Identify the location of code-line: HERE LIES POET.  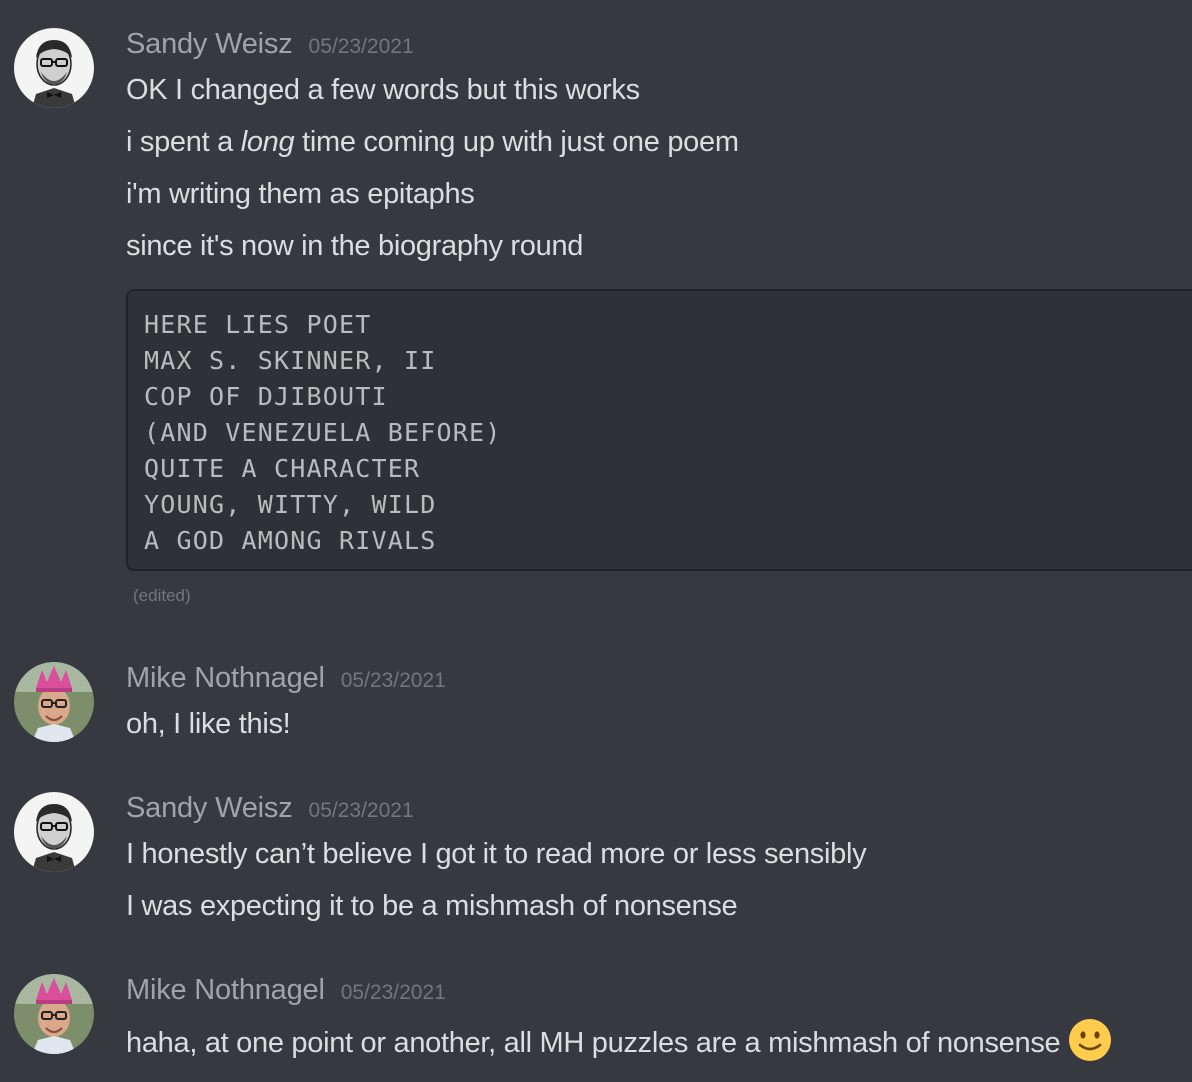
(258, 324).